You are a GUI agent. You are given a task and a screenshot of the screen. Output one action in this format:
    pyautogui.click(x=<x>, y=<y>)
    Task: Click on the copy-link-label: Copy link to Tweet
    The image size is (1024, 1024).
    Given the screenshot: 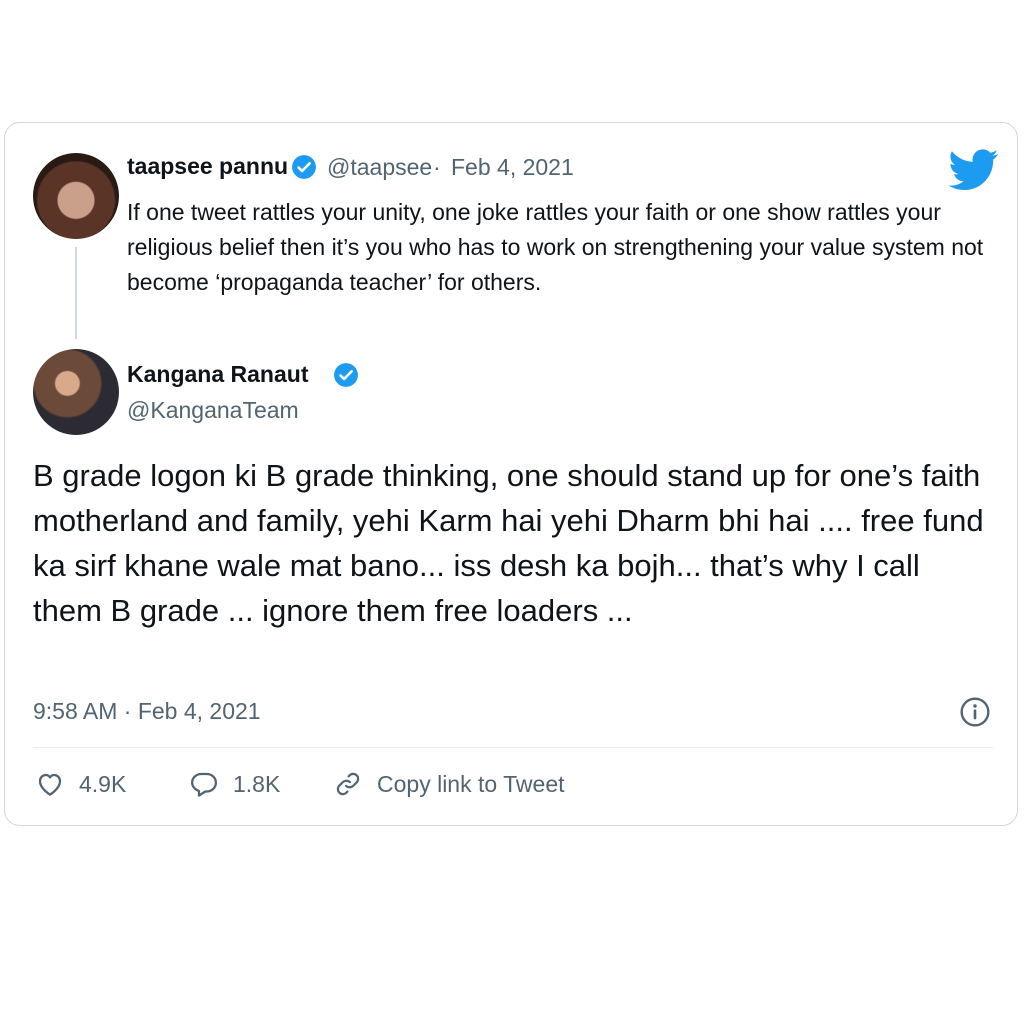 What is the action you would take?
    pyautogui.click(x=471, y=783)
    